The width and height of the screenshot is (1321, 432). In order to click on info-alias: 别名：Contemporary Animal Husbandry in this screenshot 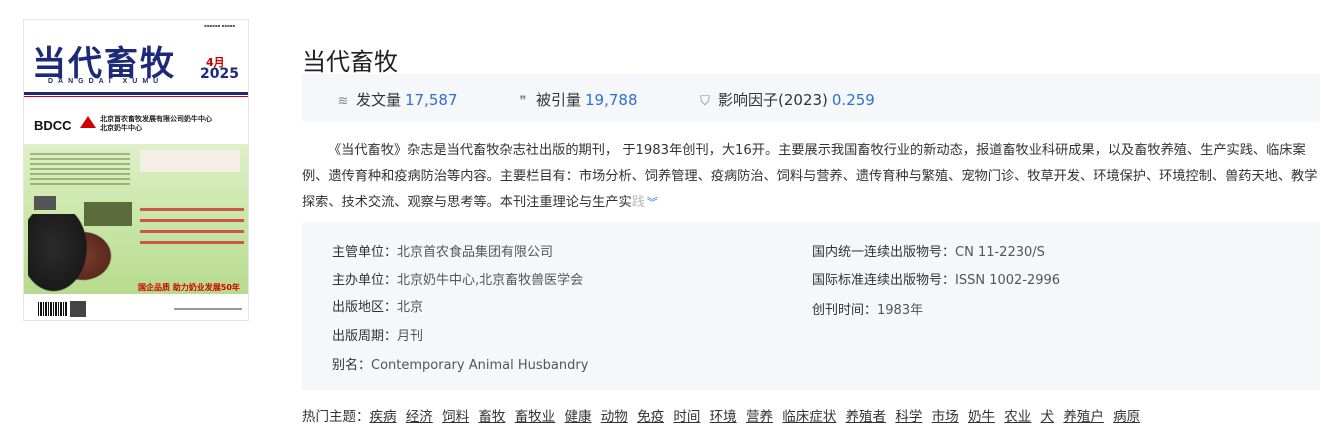, I will do `click(460, 363)`.